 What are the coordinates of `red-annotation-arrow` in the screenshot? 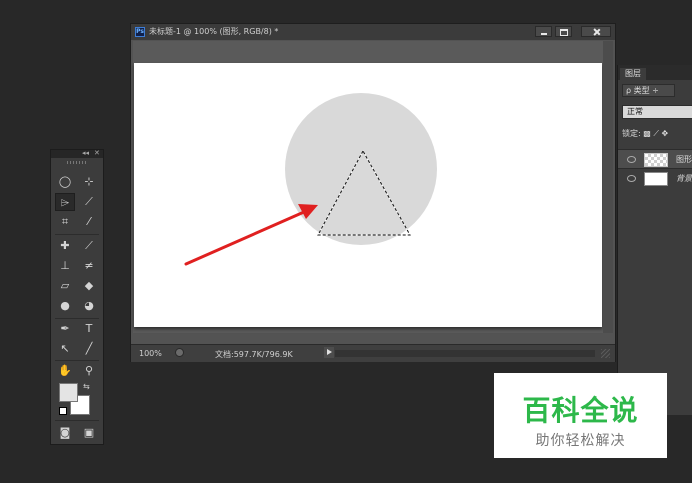 It's located at (245, 238).